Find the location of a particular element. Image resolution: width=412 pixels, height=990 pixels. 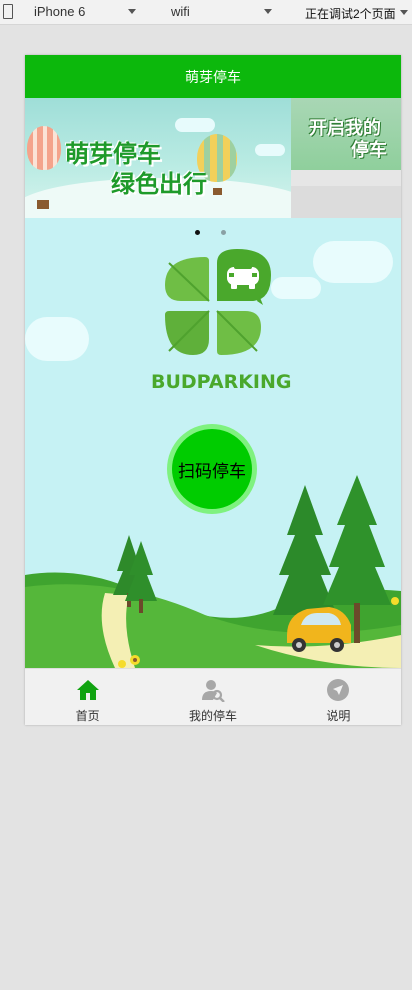

tab-label: 我的停车 is located at coordinates (212, 716).